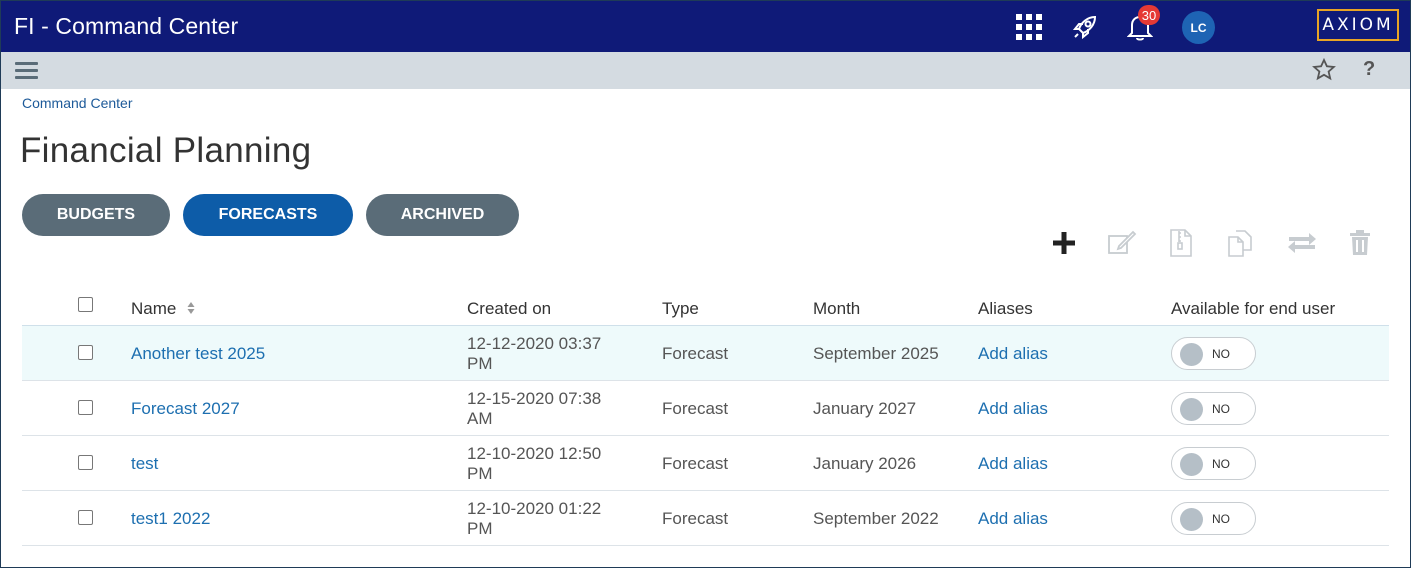 The image size is (1411, 568). Describe the element at coordinates (1149, 15) in the screenshot. I see `notification-badge: 30` at that location.